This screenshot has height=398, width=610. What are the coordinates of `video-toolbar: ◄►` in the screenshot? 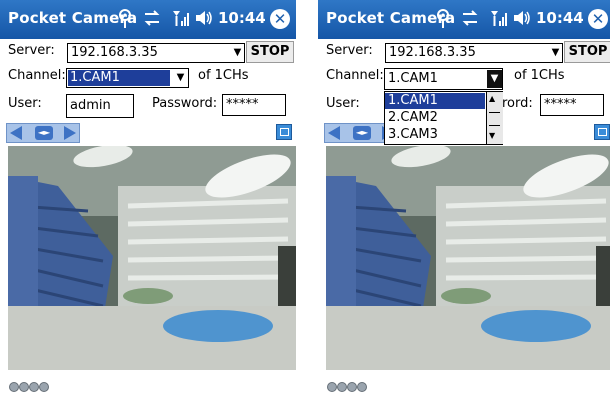 It's located at (148, 133).